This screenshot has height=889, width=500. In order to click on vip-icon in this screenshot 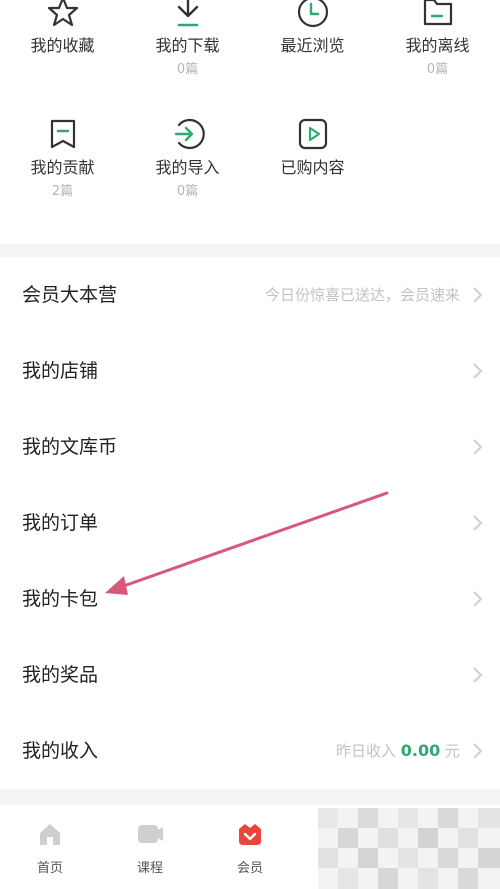, I will do `click(250, 834)`.